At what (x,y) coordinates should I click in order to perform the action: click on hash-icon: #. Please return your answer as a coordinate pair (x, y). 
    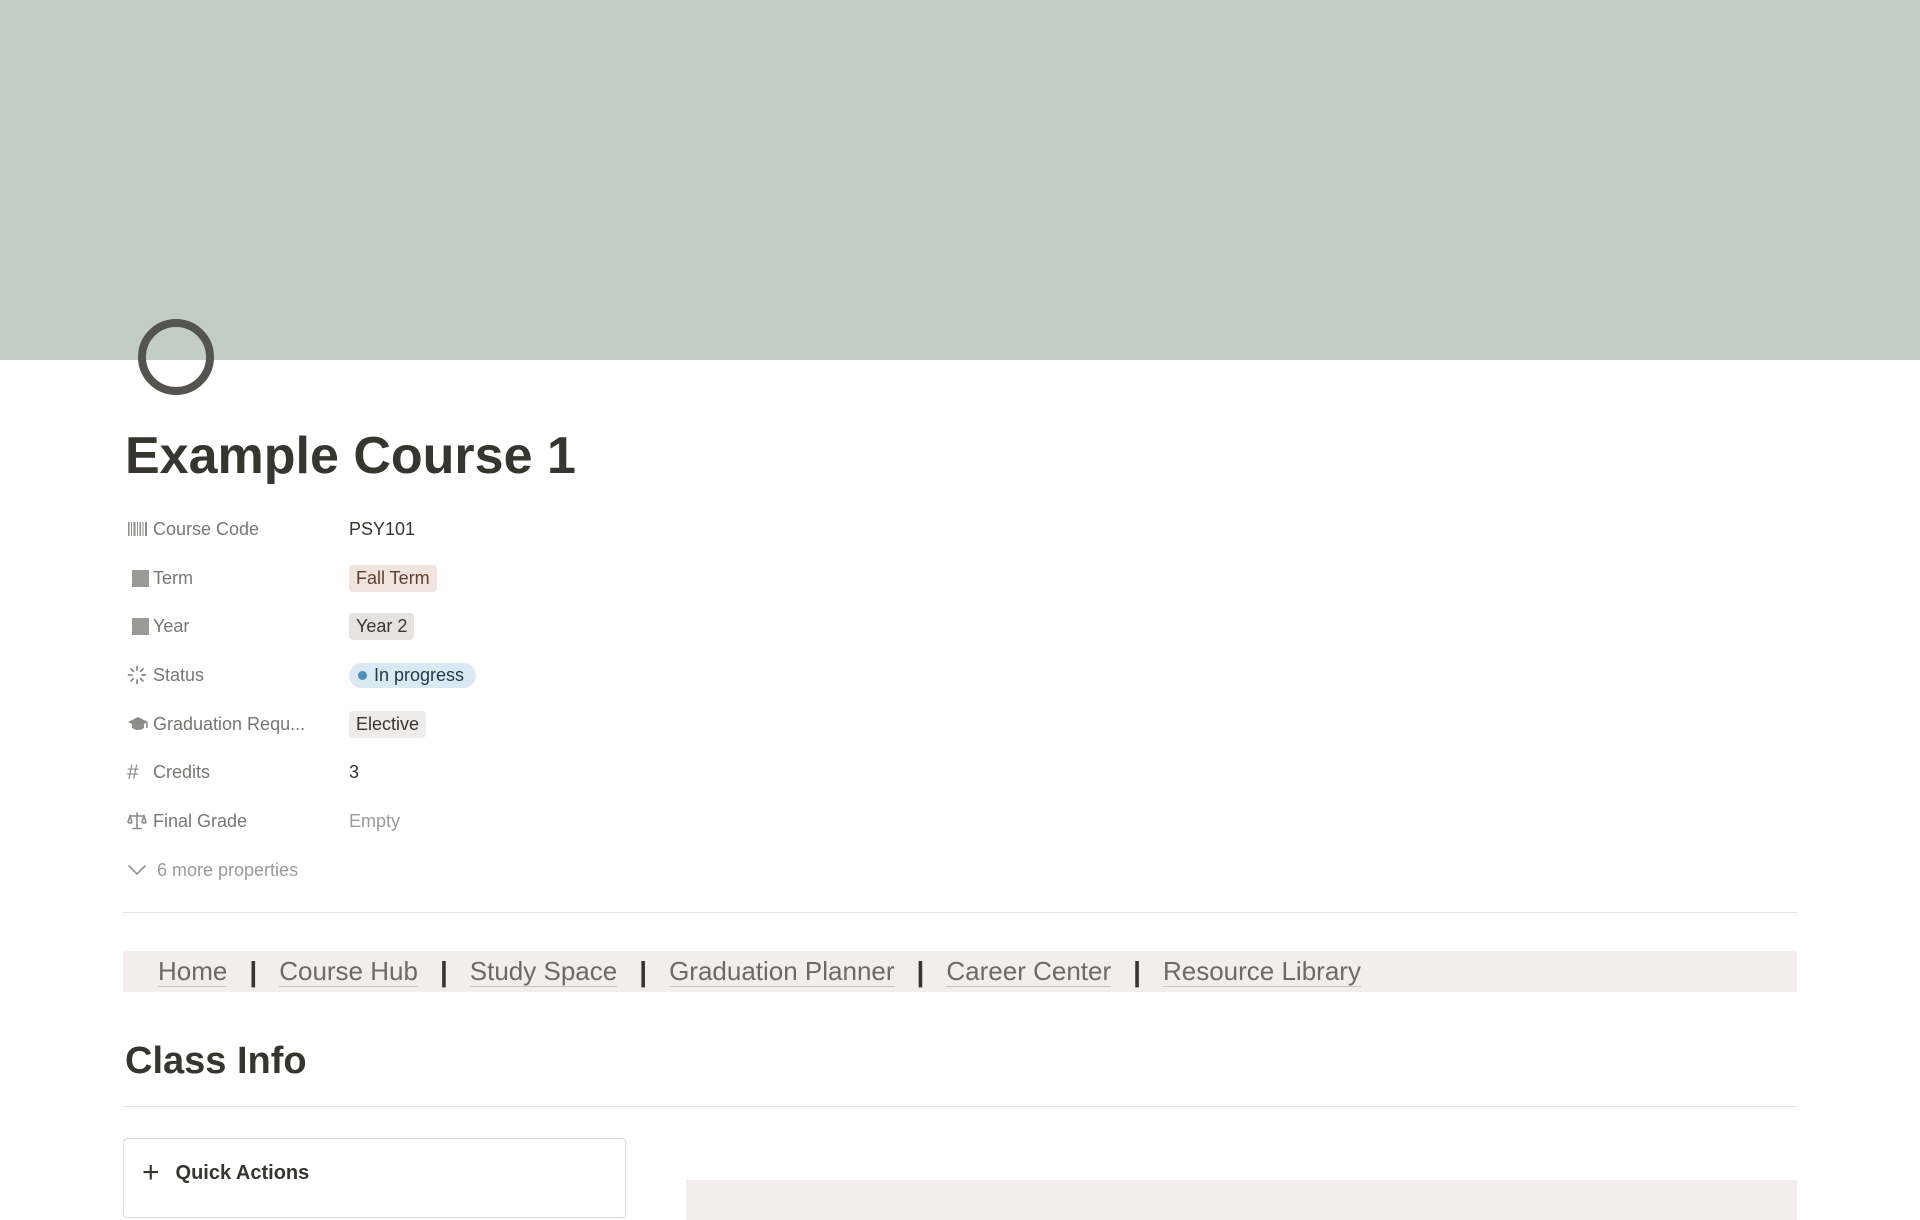
    Looking at the image, I should click on (133, 772).